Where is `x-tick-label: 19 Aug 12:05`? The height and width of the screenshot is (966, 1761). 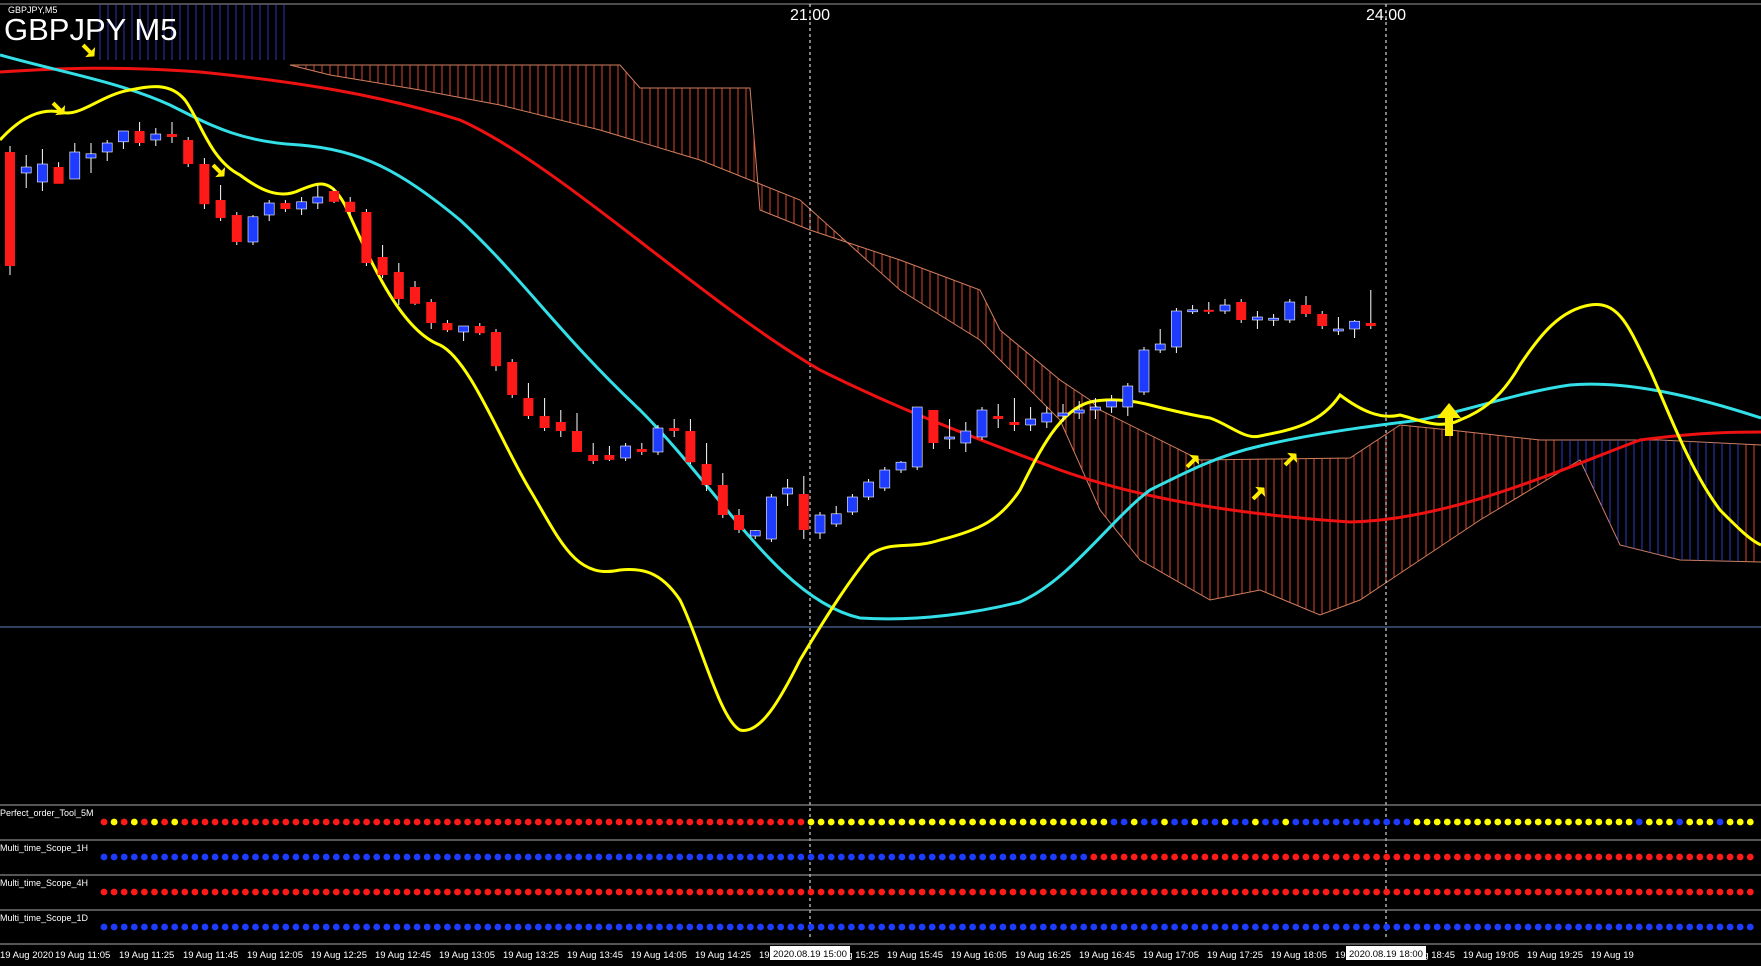 x-tick-label: 19 Aug 12:05 is located at coordinates (275, 955).